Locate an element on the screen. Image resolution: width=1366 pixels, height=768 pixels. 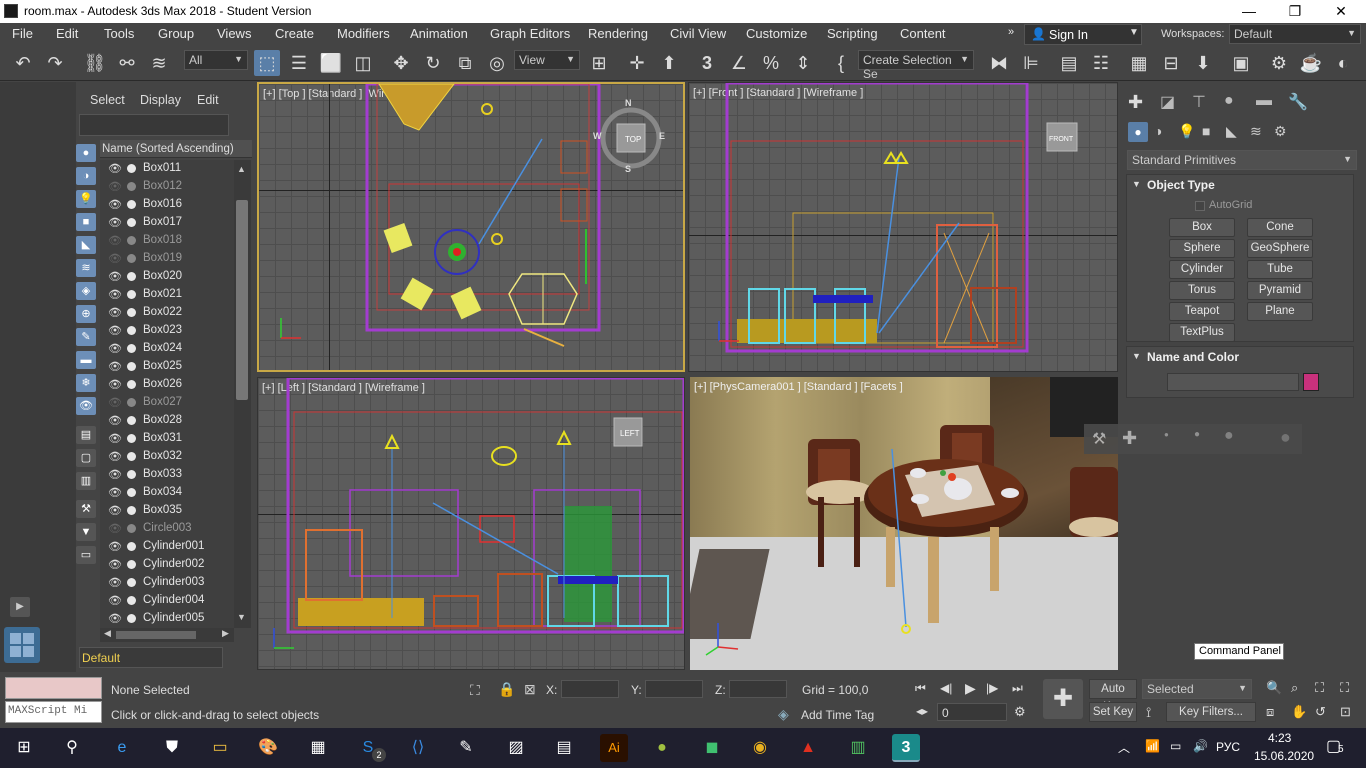
display-all-icon: ▤ is located at coordinates (86, 435).